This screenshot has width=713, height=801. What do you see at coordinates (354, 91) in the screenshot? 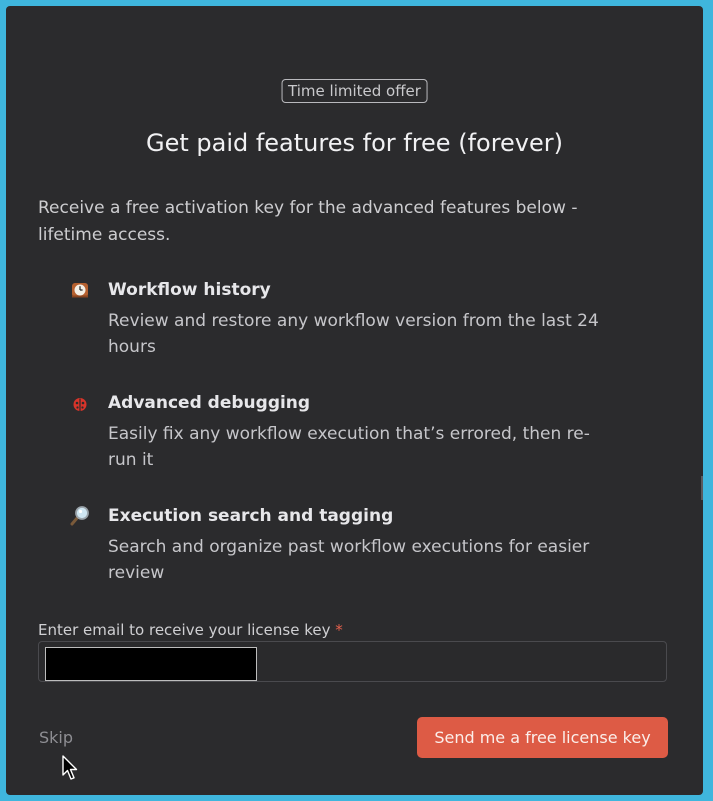
I see `offer-badge: Time limited offer` at bounding box center [354, 91].